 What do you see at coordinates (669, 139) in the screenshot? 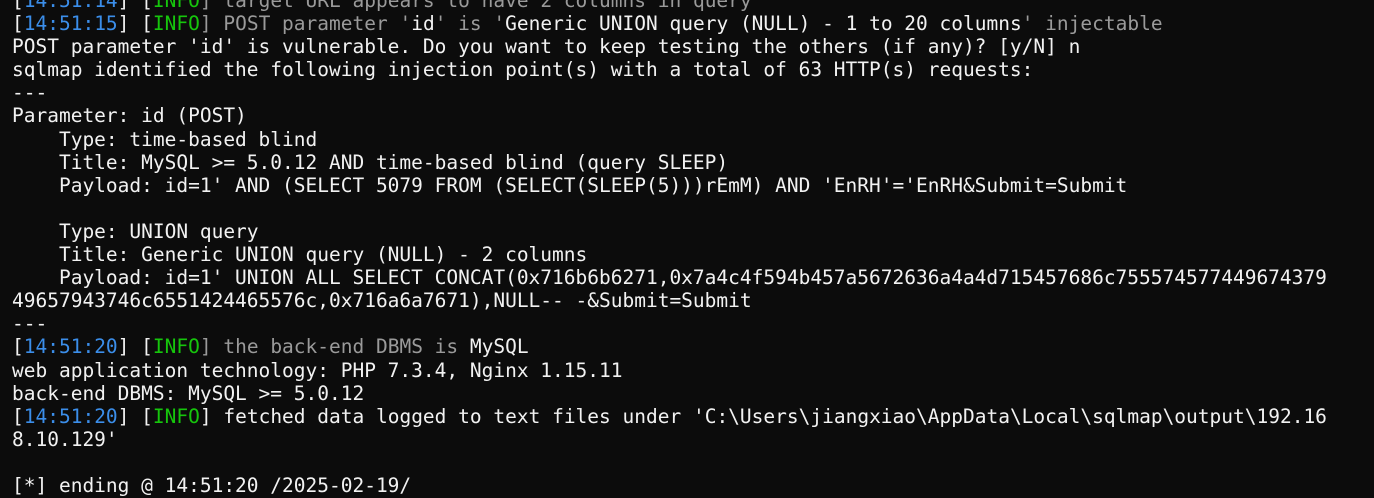
I see `terminal-line: Type: time-based blind` at bounding box center [669, 139].